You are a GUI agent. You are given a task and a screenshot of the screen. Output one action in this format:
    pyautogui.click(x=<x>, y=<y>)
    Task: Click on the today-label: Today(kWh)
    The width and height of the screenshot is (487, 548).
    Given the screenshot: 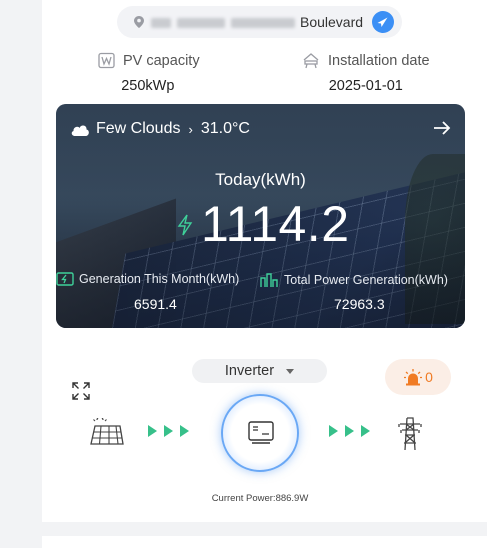 What is the action you would take?
    pyautogui.click(x=260, y=179)
    